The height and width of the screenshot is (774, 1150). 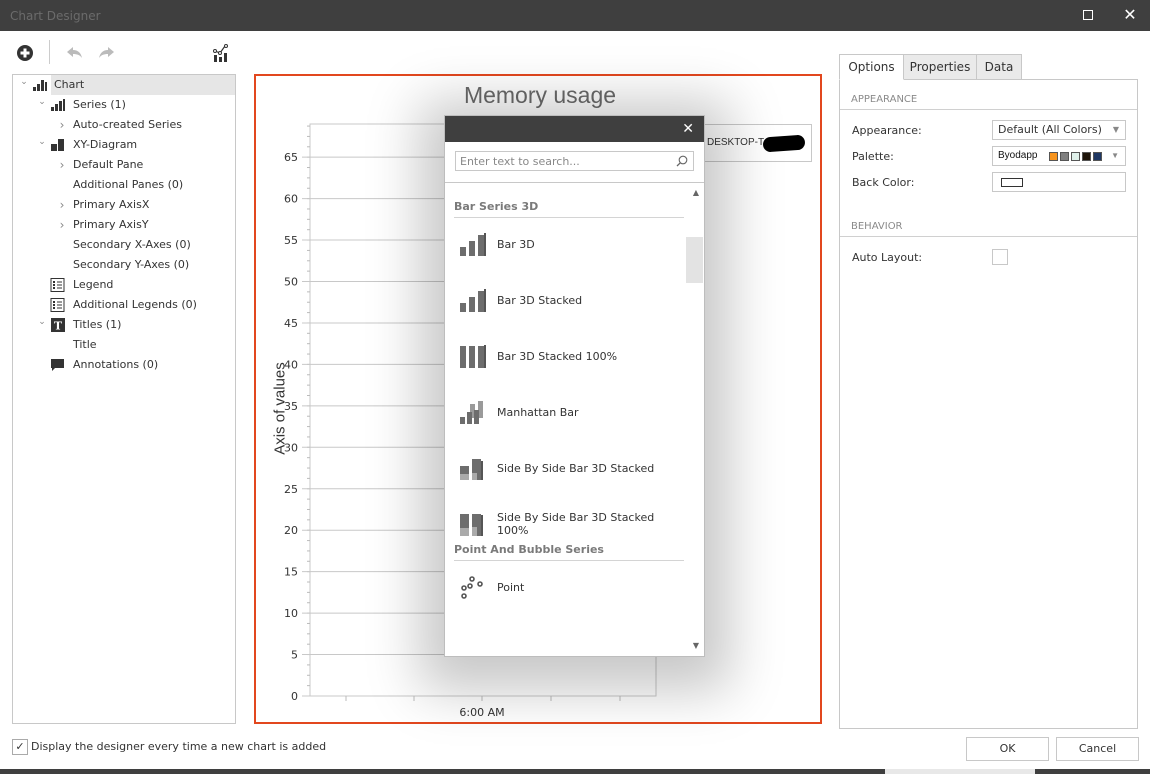 What do you see at coordinates (124, 205) in the screenshot?
I see `tree-item: › Primary AxisX` at bounding box center [124, 205].